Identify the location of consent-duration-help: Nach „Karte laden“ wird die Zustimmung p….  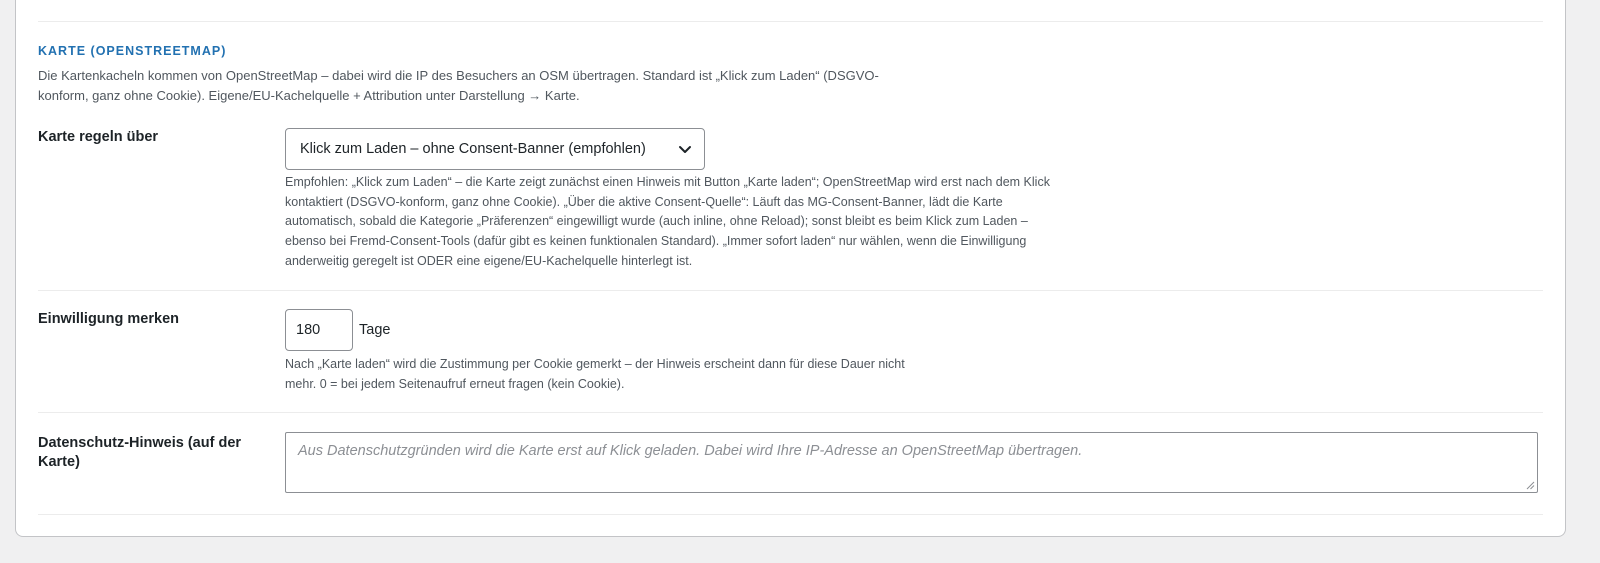
(595, 374).